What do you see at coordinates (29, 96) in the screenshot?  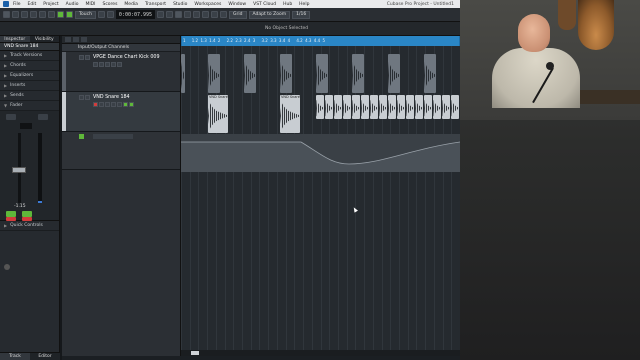 I see `section-sends: ▶ Sends` at bounding box center [29, 96].